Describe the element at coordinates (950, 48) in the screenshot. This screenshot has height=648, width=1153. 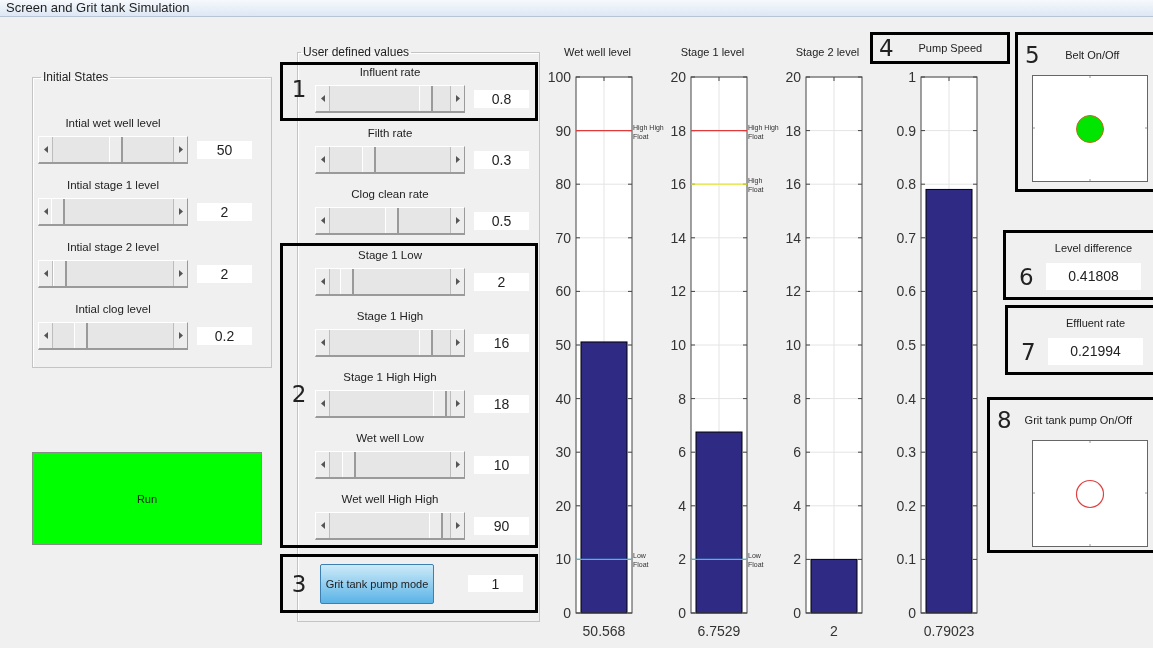
I see `chart-title: Pump Speed` at that location.